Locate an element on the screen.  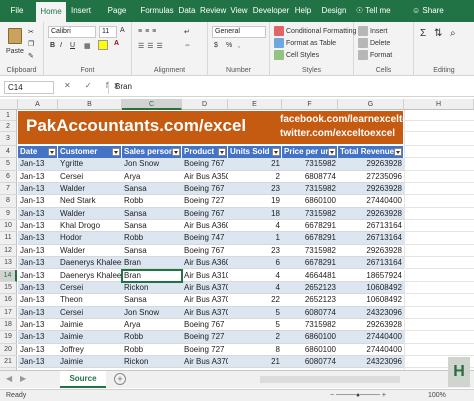
table-cell-price: 6080774 is located at coordinates (310, 362).